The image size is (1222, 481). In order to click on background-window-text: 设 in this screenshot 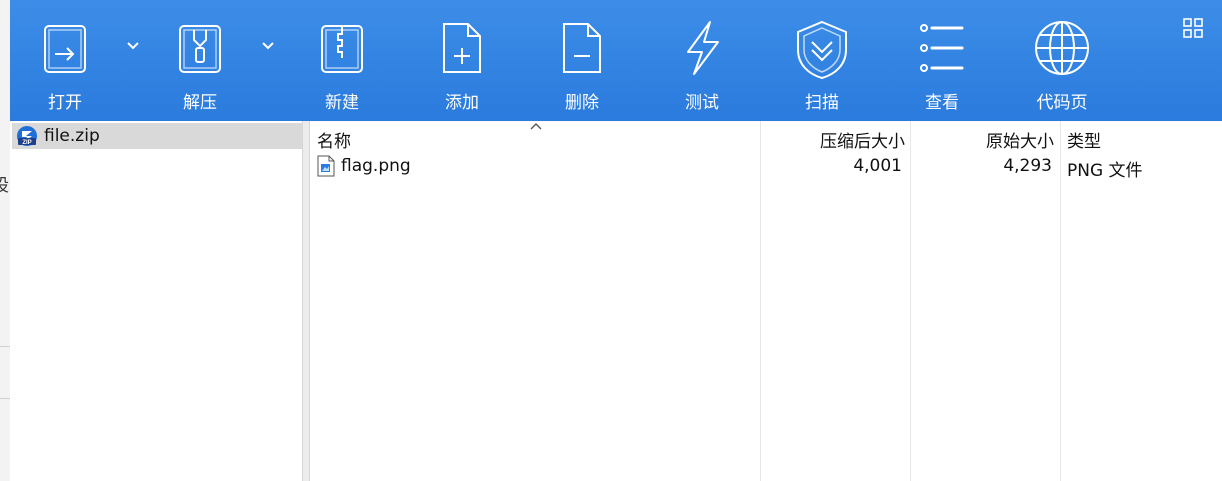, I will do `click(4, 186)`.